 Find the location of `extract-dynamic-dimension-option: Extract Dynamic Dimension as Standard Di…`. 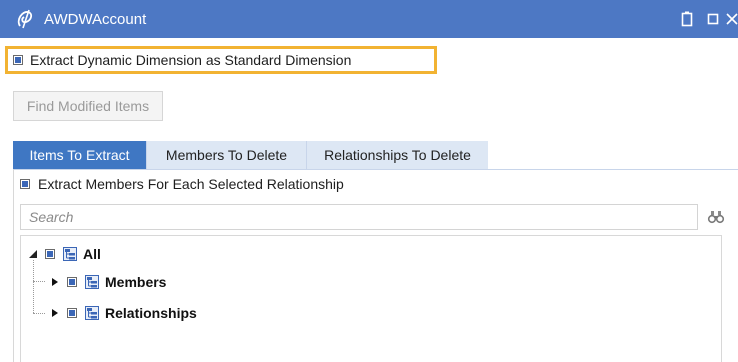

extract-dynamic-dimension-option: Extract Dynamic Dimension as Standard Di… is located at coordinates (221, 60).